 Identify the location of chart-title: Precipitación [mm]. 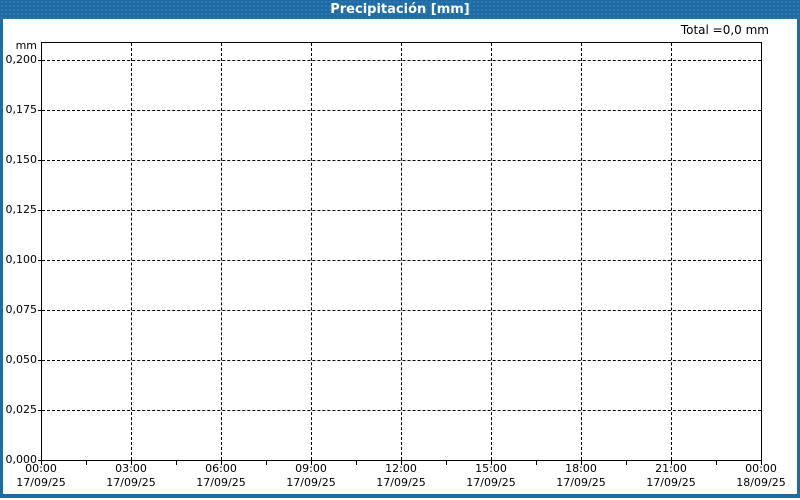
(400, 9).